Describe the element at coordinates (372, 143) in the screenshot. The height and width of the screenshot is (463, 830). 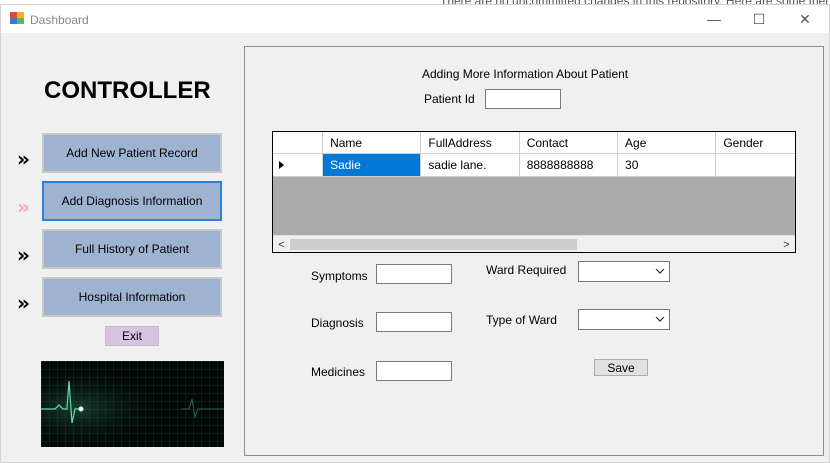
I see `column-header-name: Name` at that location.